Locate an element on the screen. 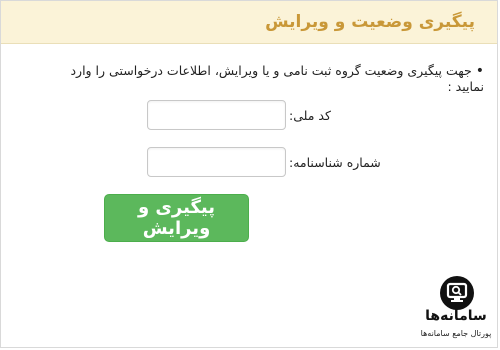  watermark-name: سامانه‌ها is located at coordinates (456, 316).